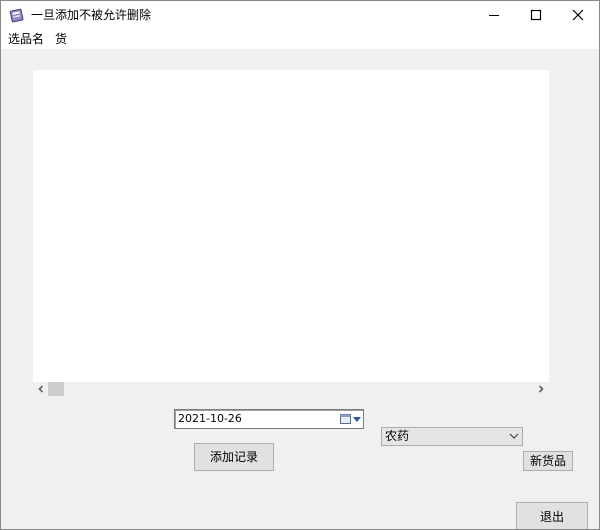 This screenshot has width=600, height=530. Describe the element at coordinates (234, 457) in the screenshot. I see `add-record-button: 添加记录` at that location.